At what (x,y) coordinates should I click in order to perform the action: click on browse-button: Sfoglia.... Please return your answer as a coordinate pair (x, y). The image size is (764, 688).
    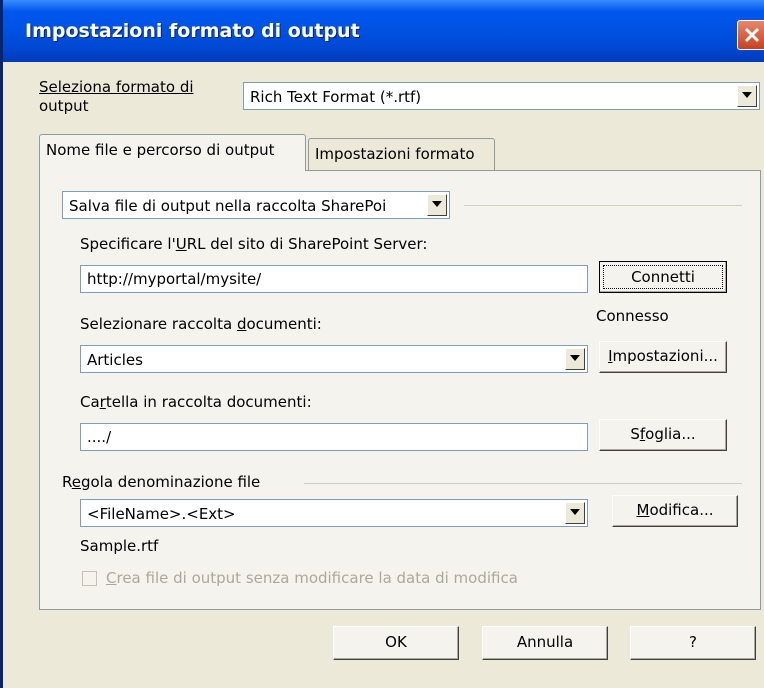
    Looking at the image, I should click on (663, 435).